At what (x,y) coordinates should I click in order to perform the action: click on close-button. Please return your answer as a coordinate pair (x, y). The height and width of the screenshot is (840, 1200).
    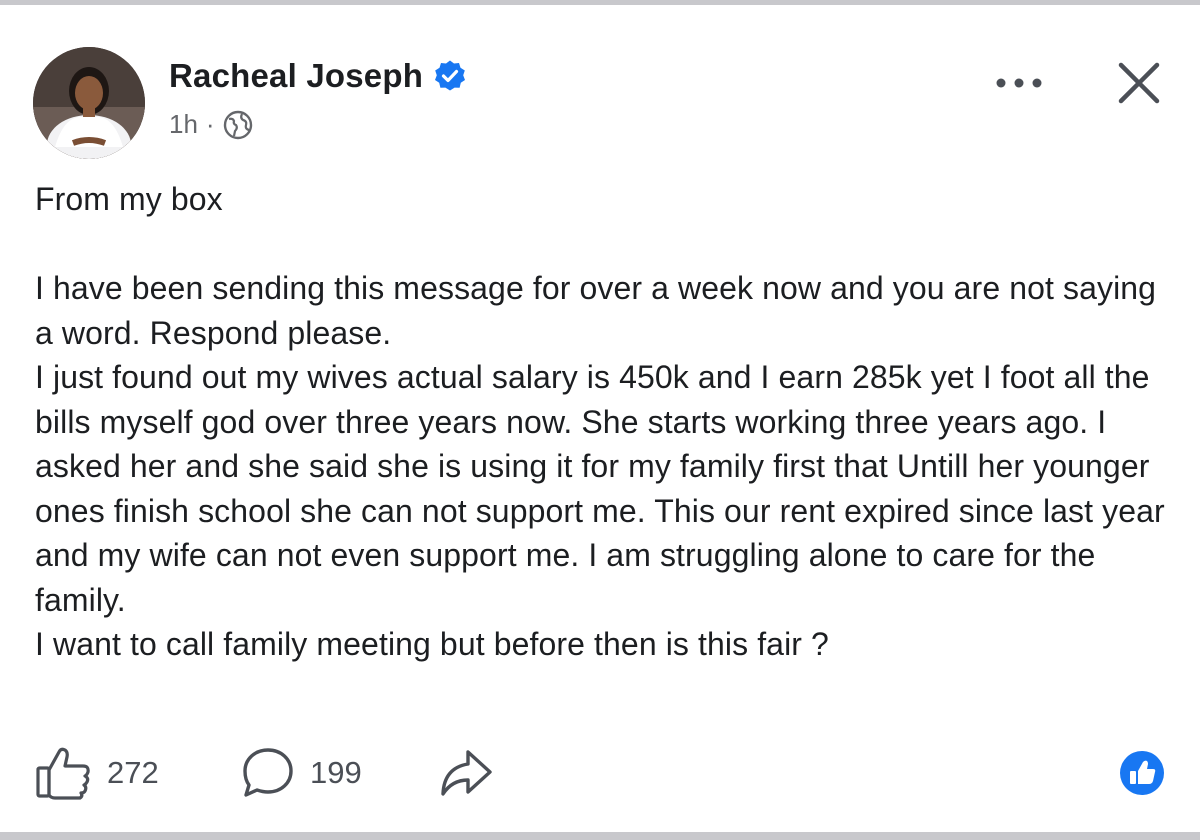
    Looking at the image, I should click on (1139, 83).